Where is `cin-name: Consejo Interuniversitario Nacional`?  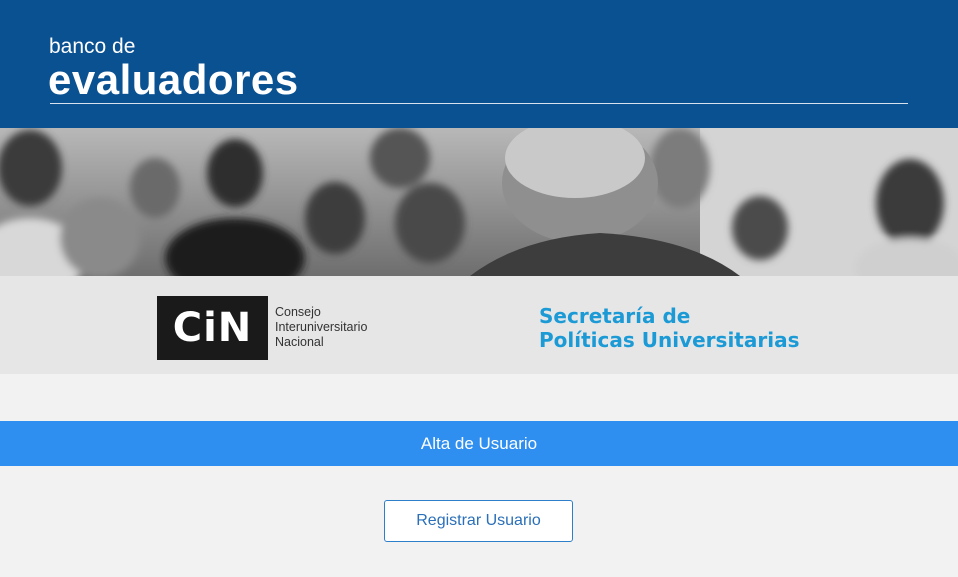 cin-name: Consejo Interuniversitario Nacional is located at coordinates (321, 327).